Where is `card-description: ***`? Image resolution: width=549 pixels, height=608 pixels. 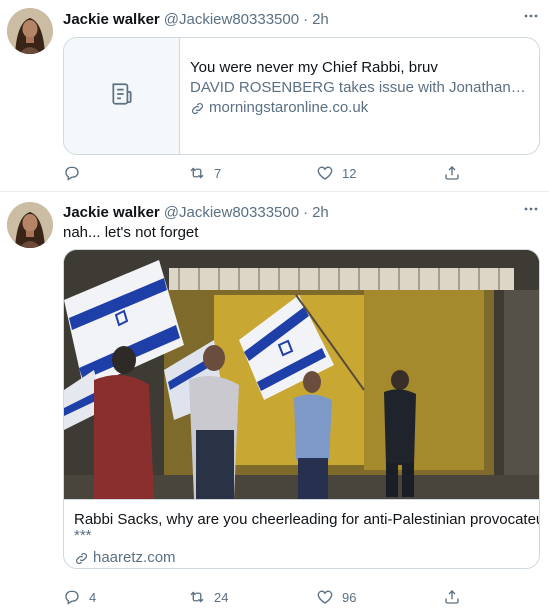
card-description: *** is located at coordinates (83, 535).